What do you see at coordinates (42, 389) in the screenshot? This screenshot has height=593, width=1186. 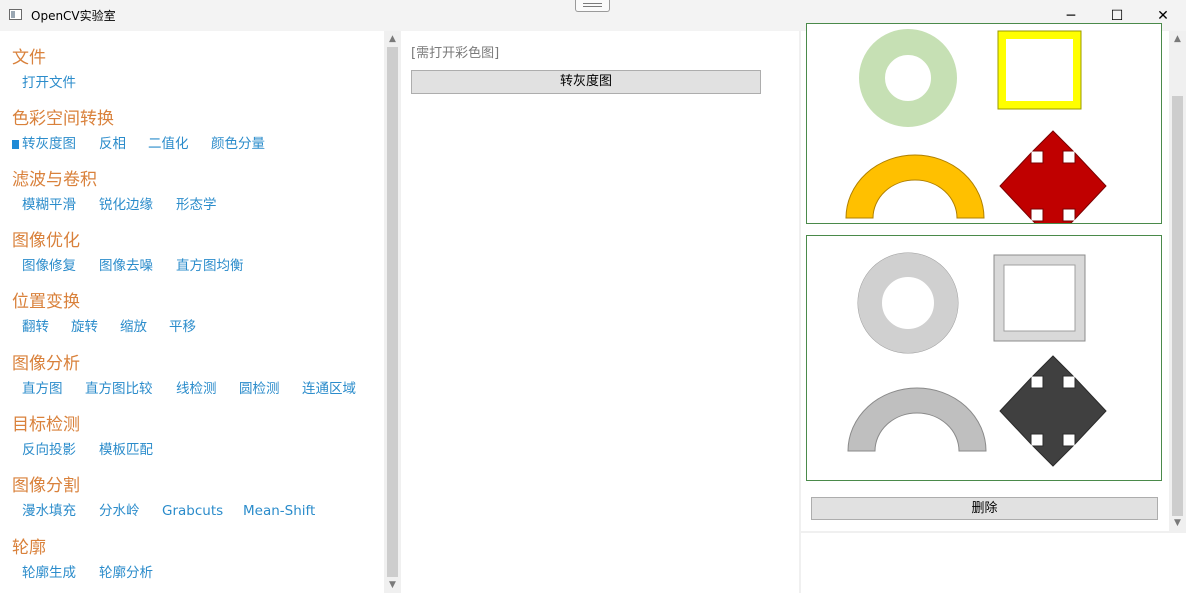 I see `nav-item-histogram: 直方图` at bounding box center [42, 389].